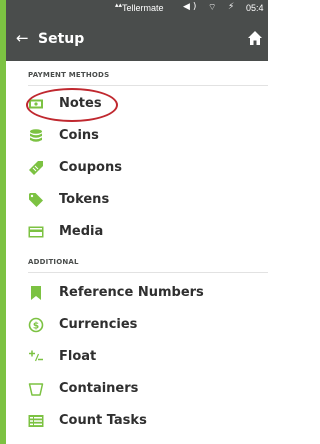  I want to click on carrier-icon: ▴▴, so click(119, 5).